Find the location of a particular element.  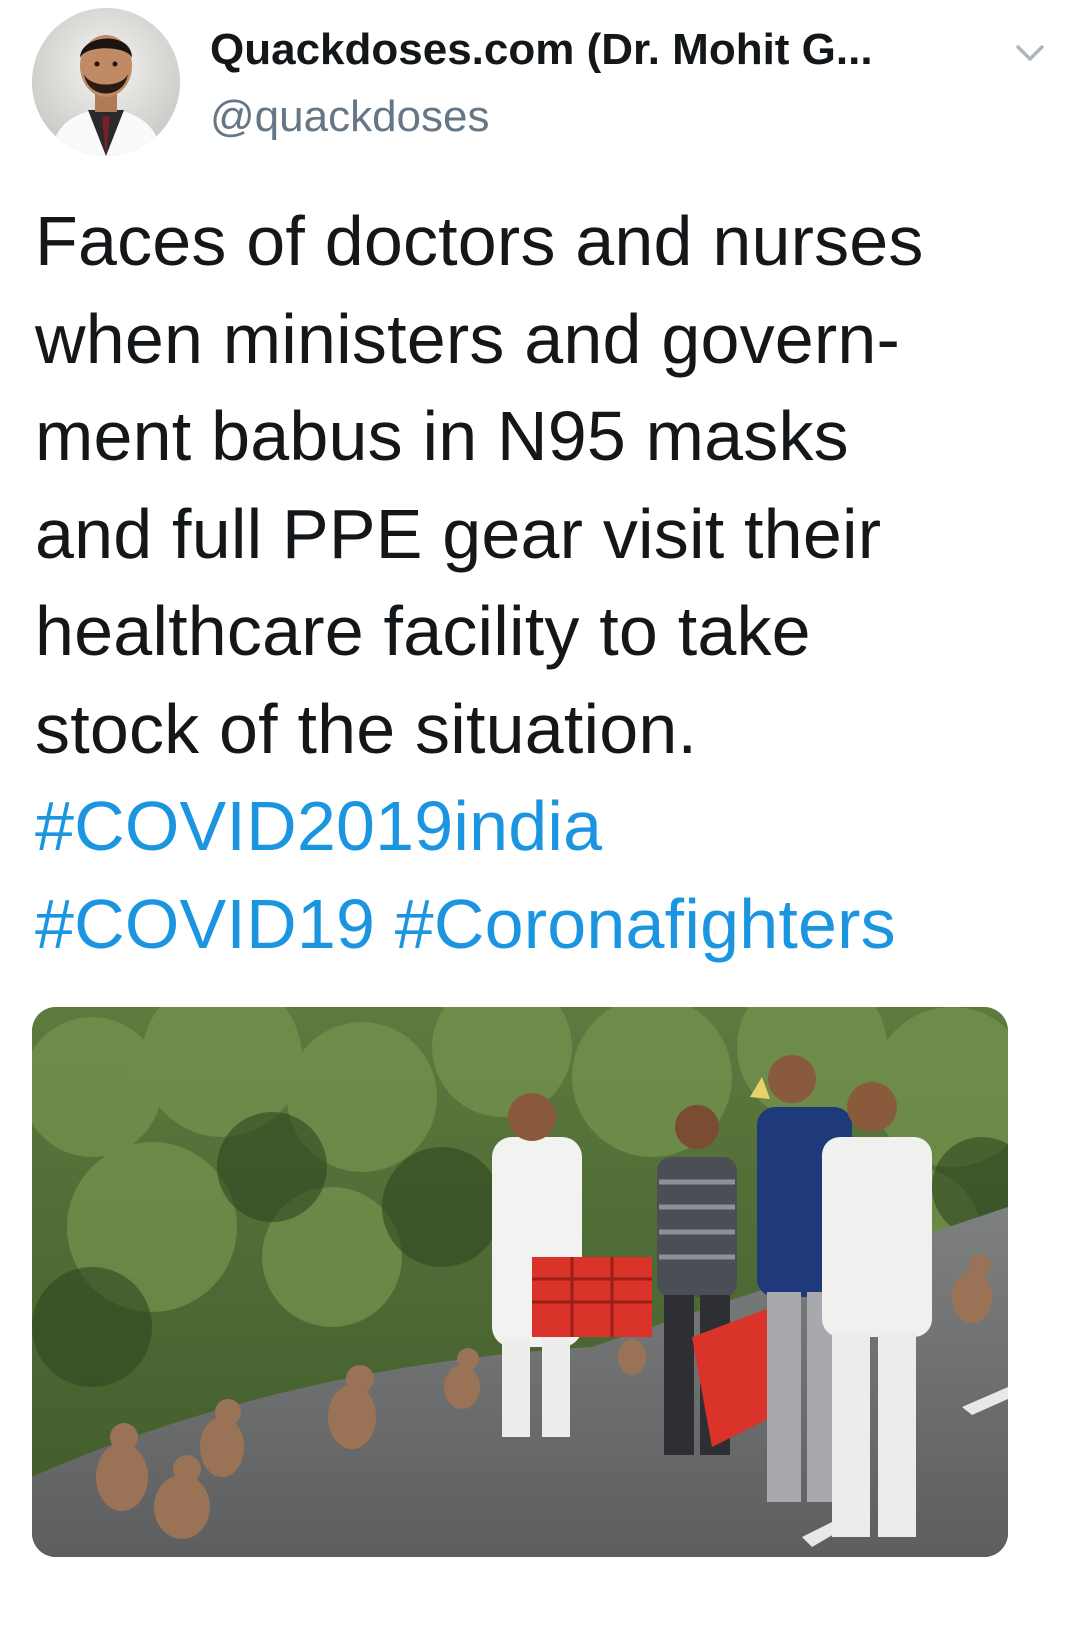

tweet-menu-button is located at coordinates (1030, 54).